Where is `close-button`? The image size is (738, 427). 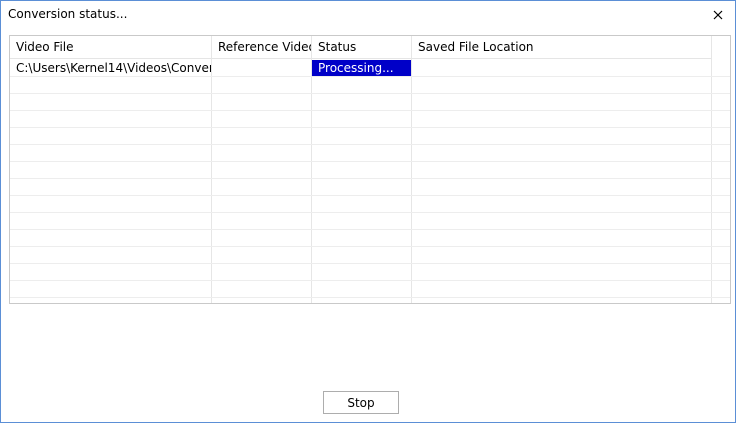
close-button is located at coordinates (718, 15).